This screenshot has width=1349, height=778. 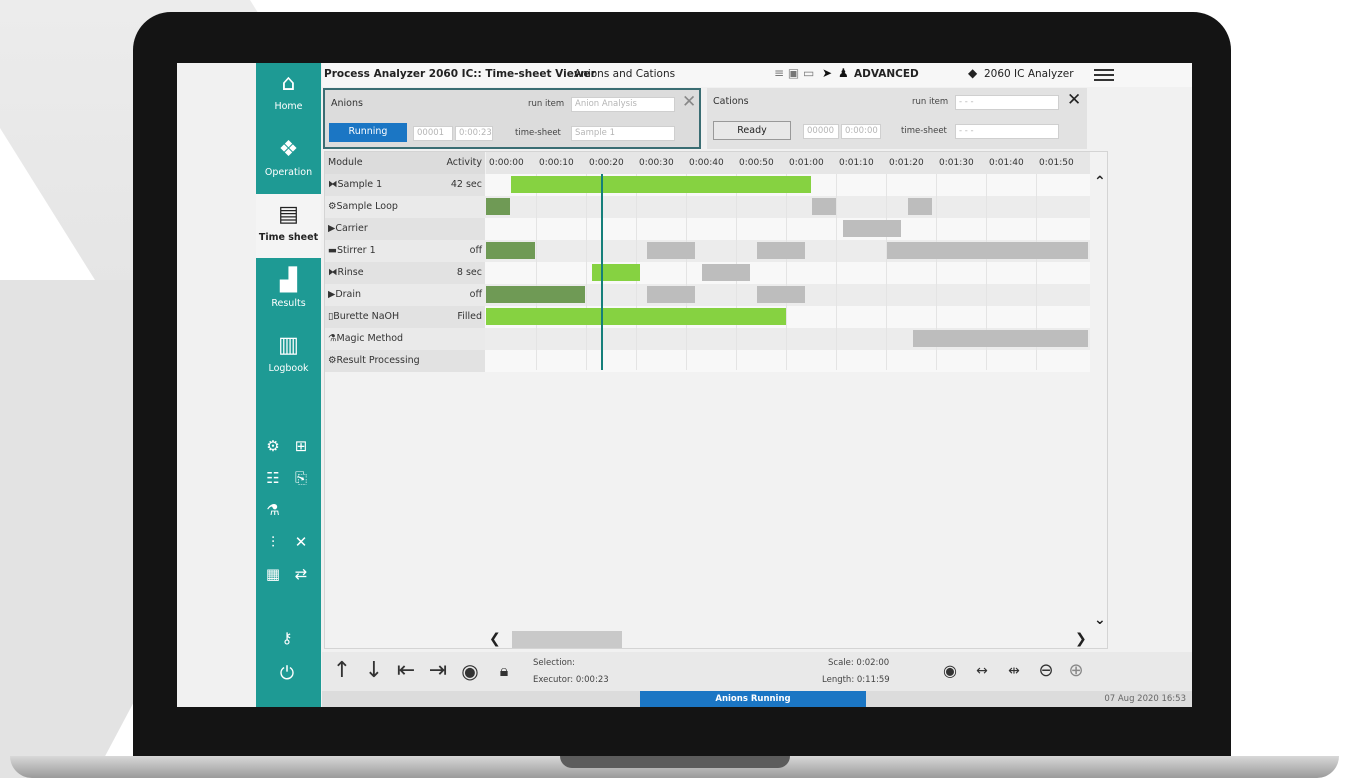 What do you see at coordinates (288, 106) in the screenshot?
I see `sidebar-item-label: Home` at bounding box center [288, 106].